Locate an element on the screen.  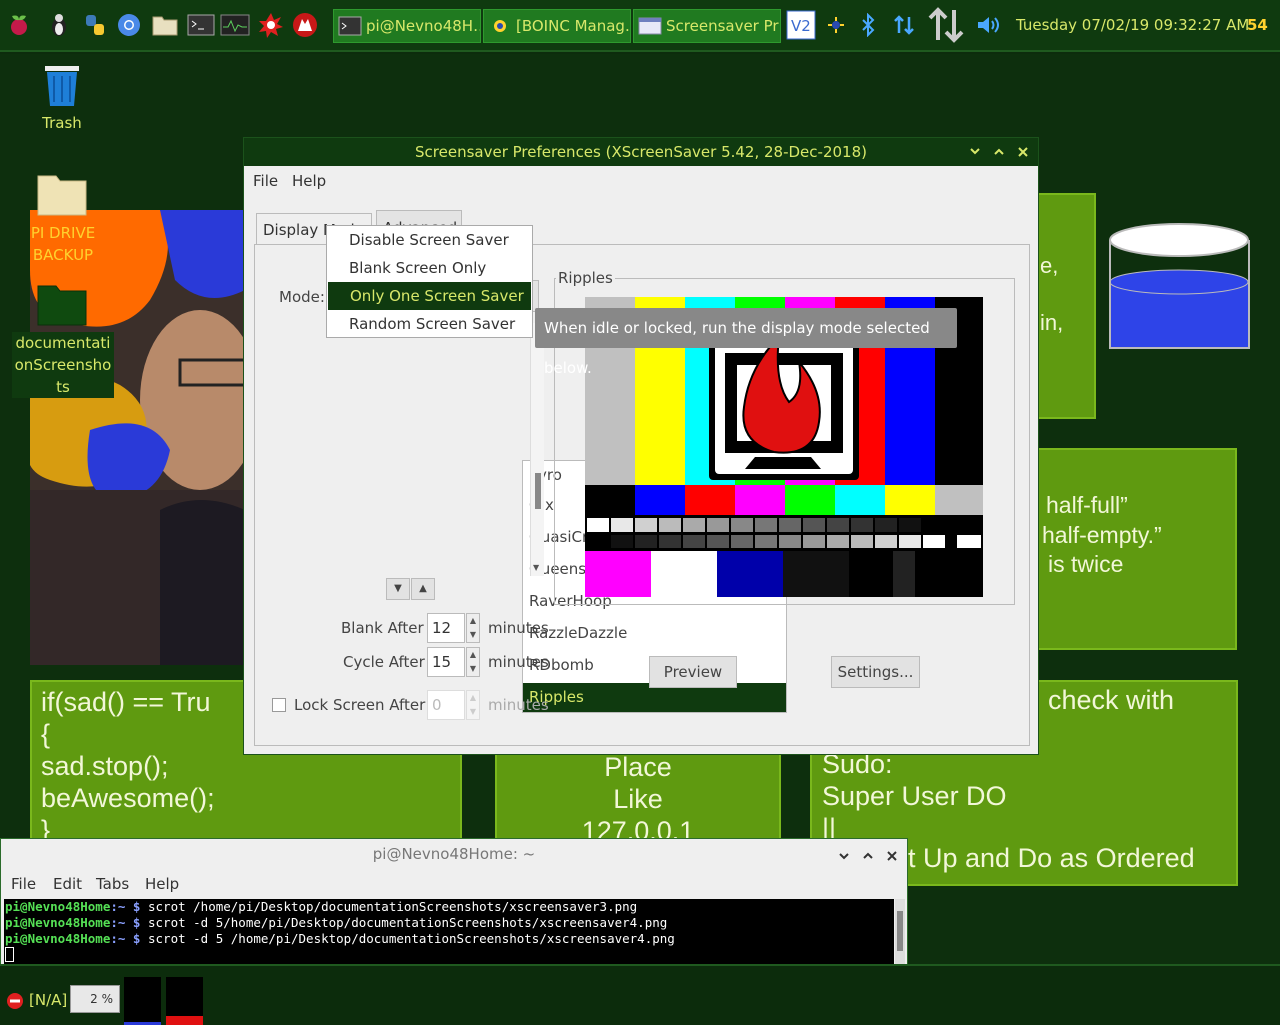
trash-icon is located at coordinates (62, 86).